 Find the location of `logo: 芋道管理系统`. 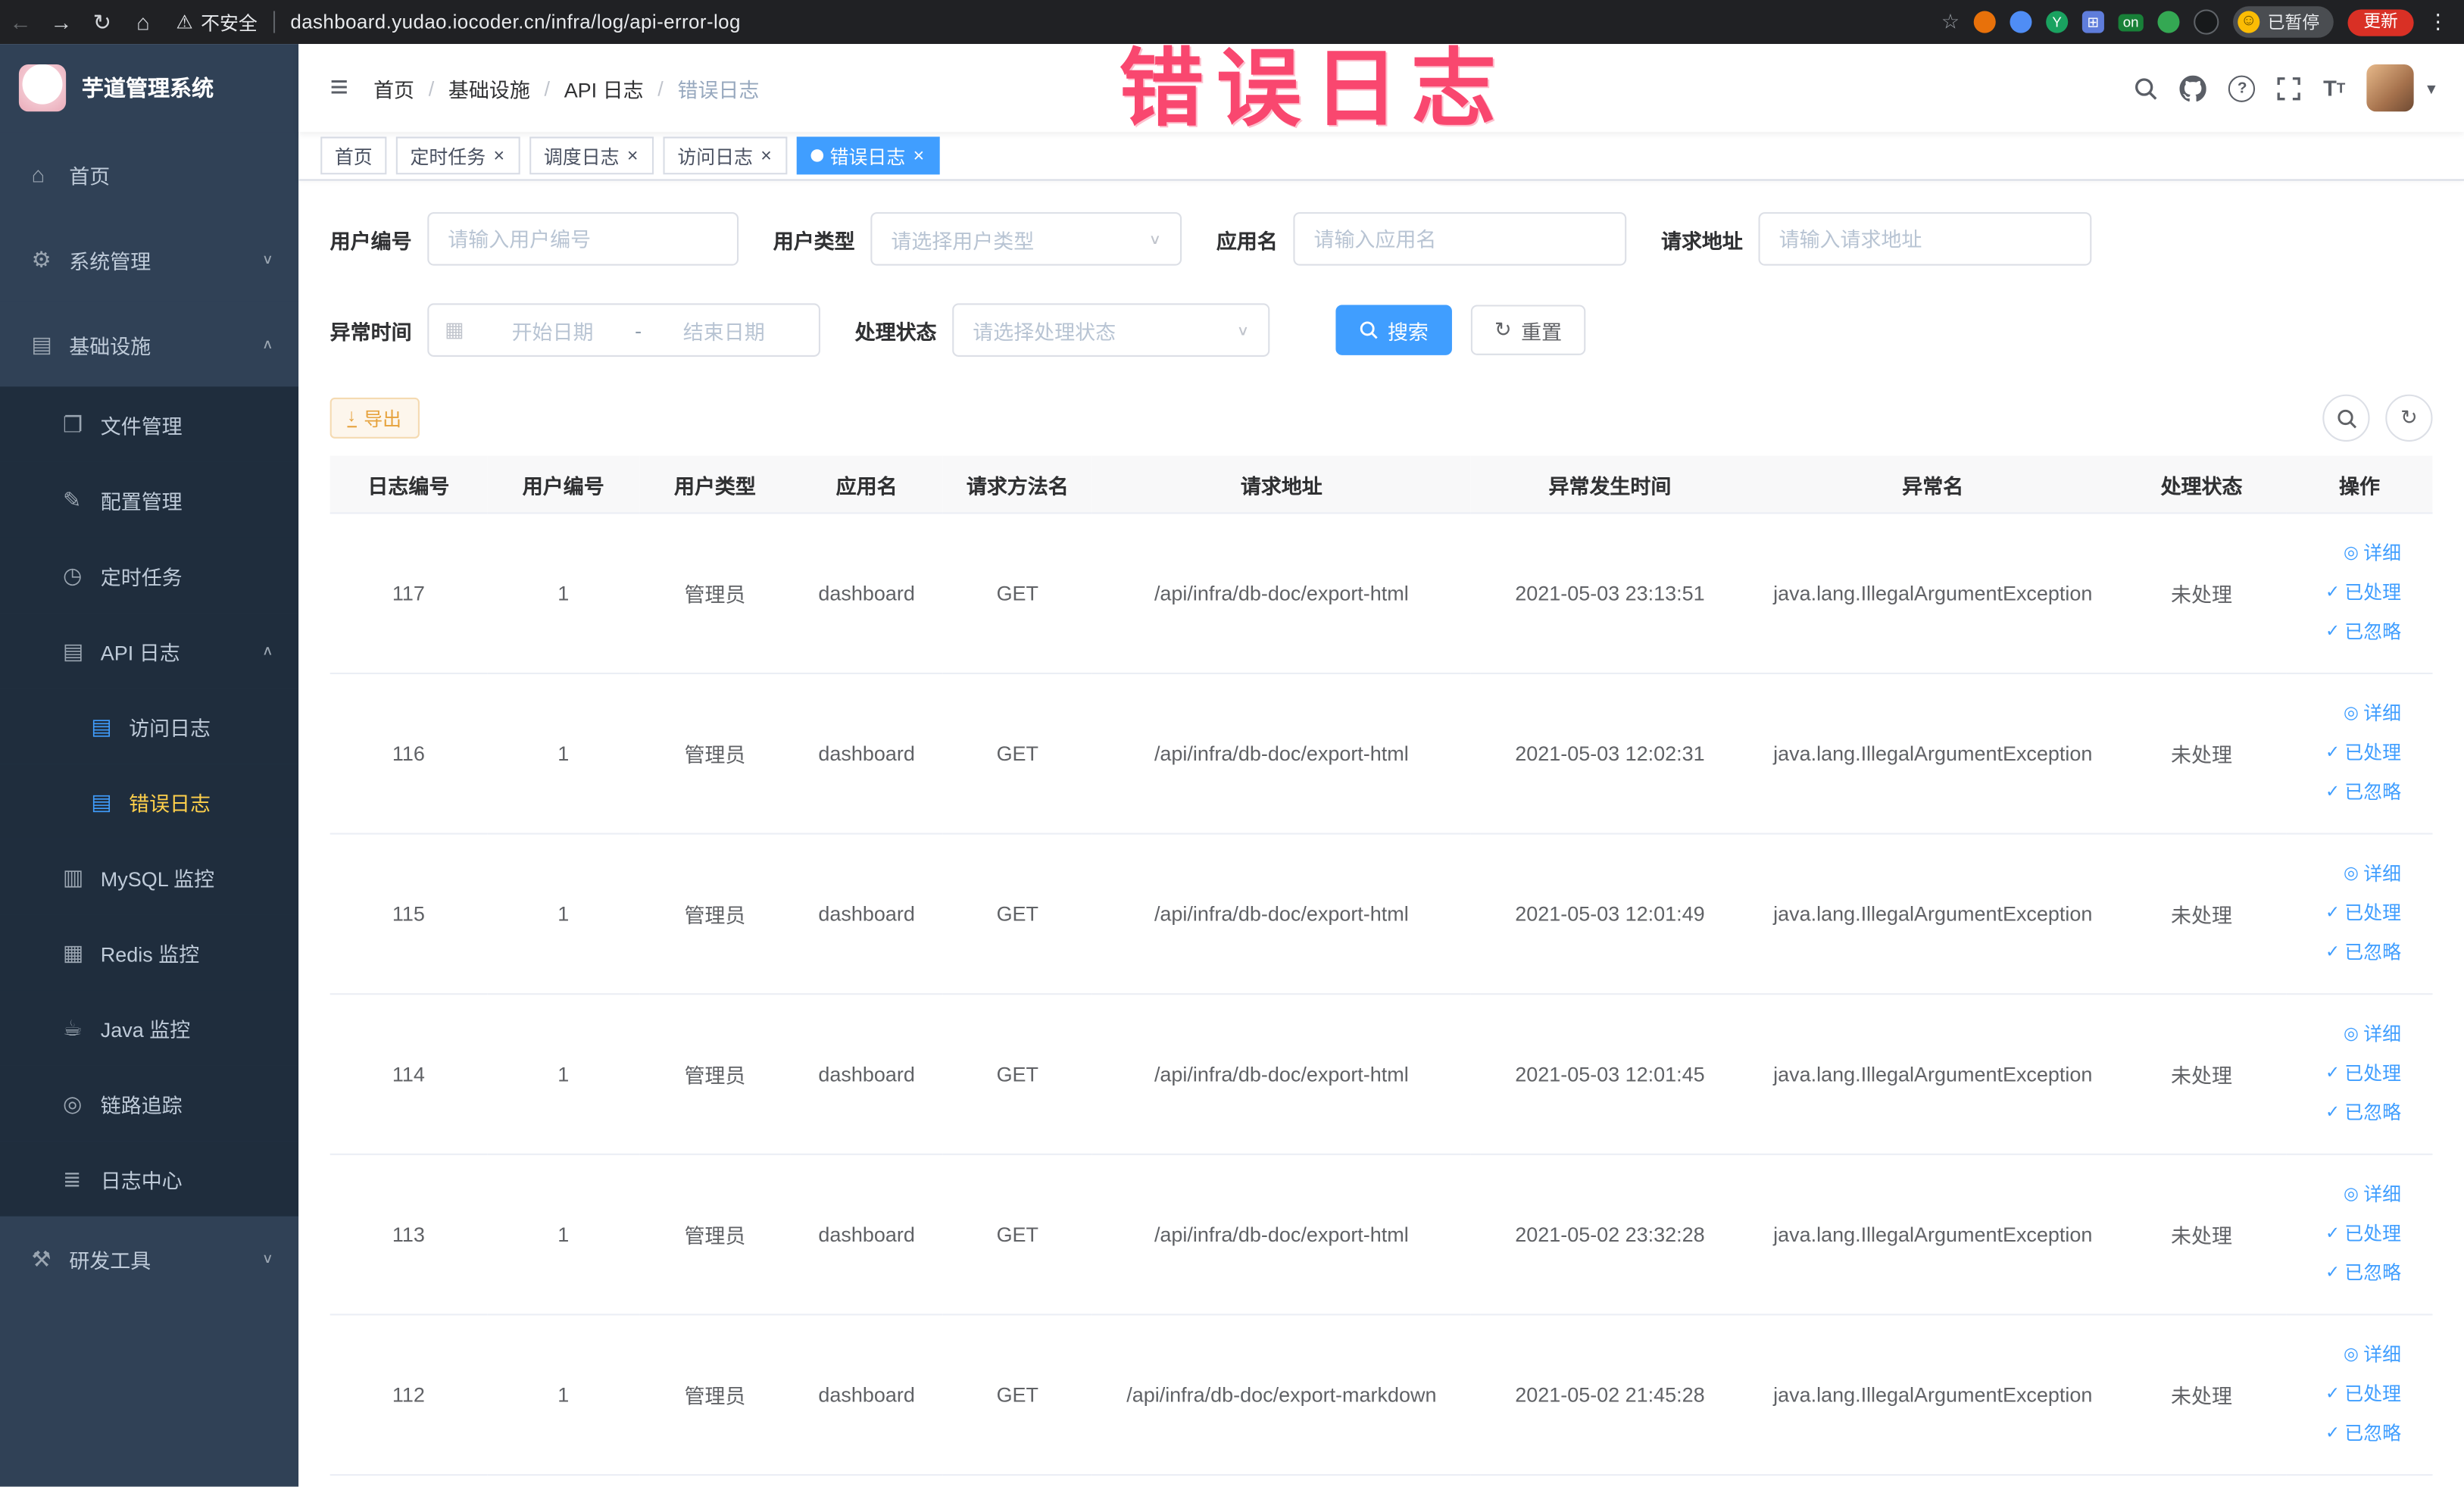

logo: 芋道管理系统 is located at coordinates (149, 88).